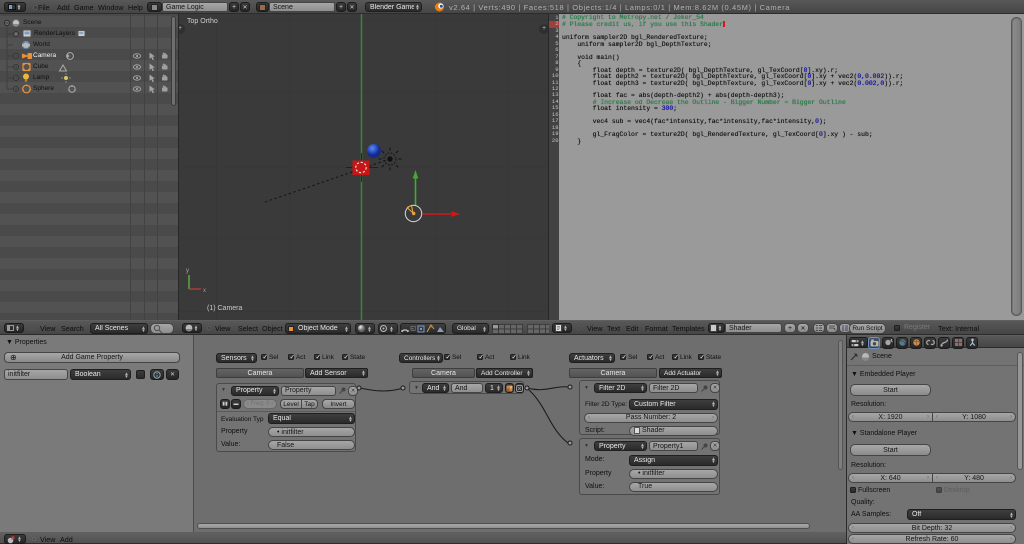 The image size is (1024, 544). Describe the element at coordinates (204, 291) in the screenshot. I see `svg-text: x` at that location.